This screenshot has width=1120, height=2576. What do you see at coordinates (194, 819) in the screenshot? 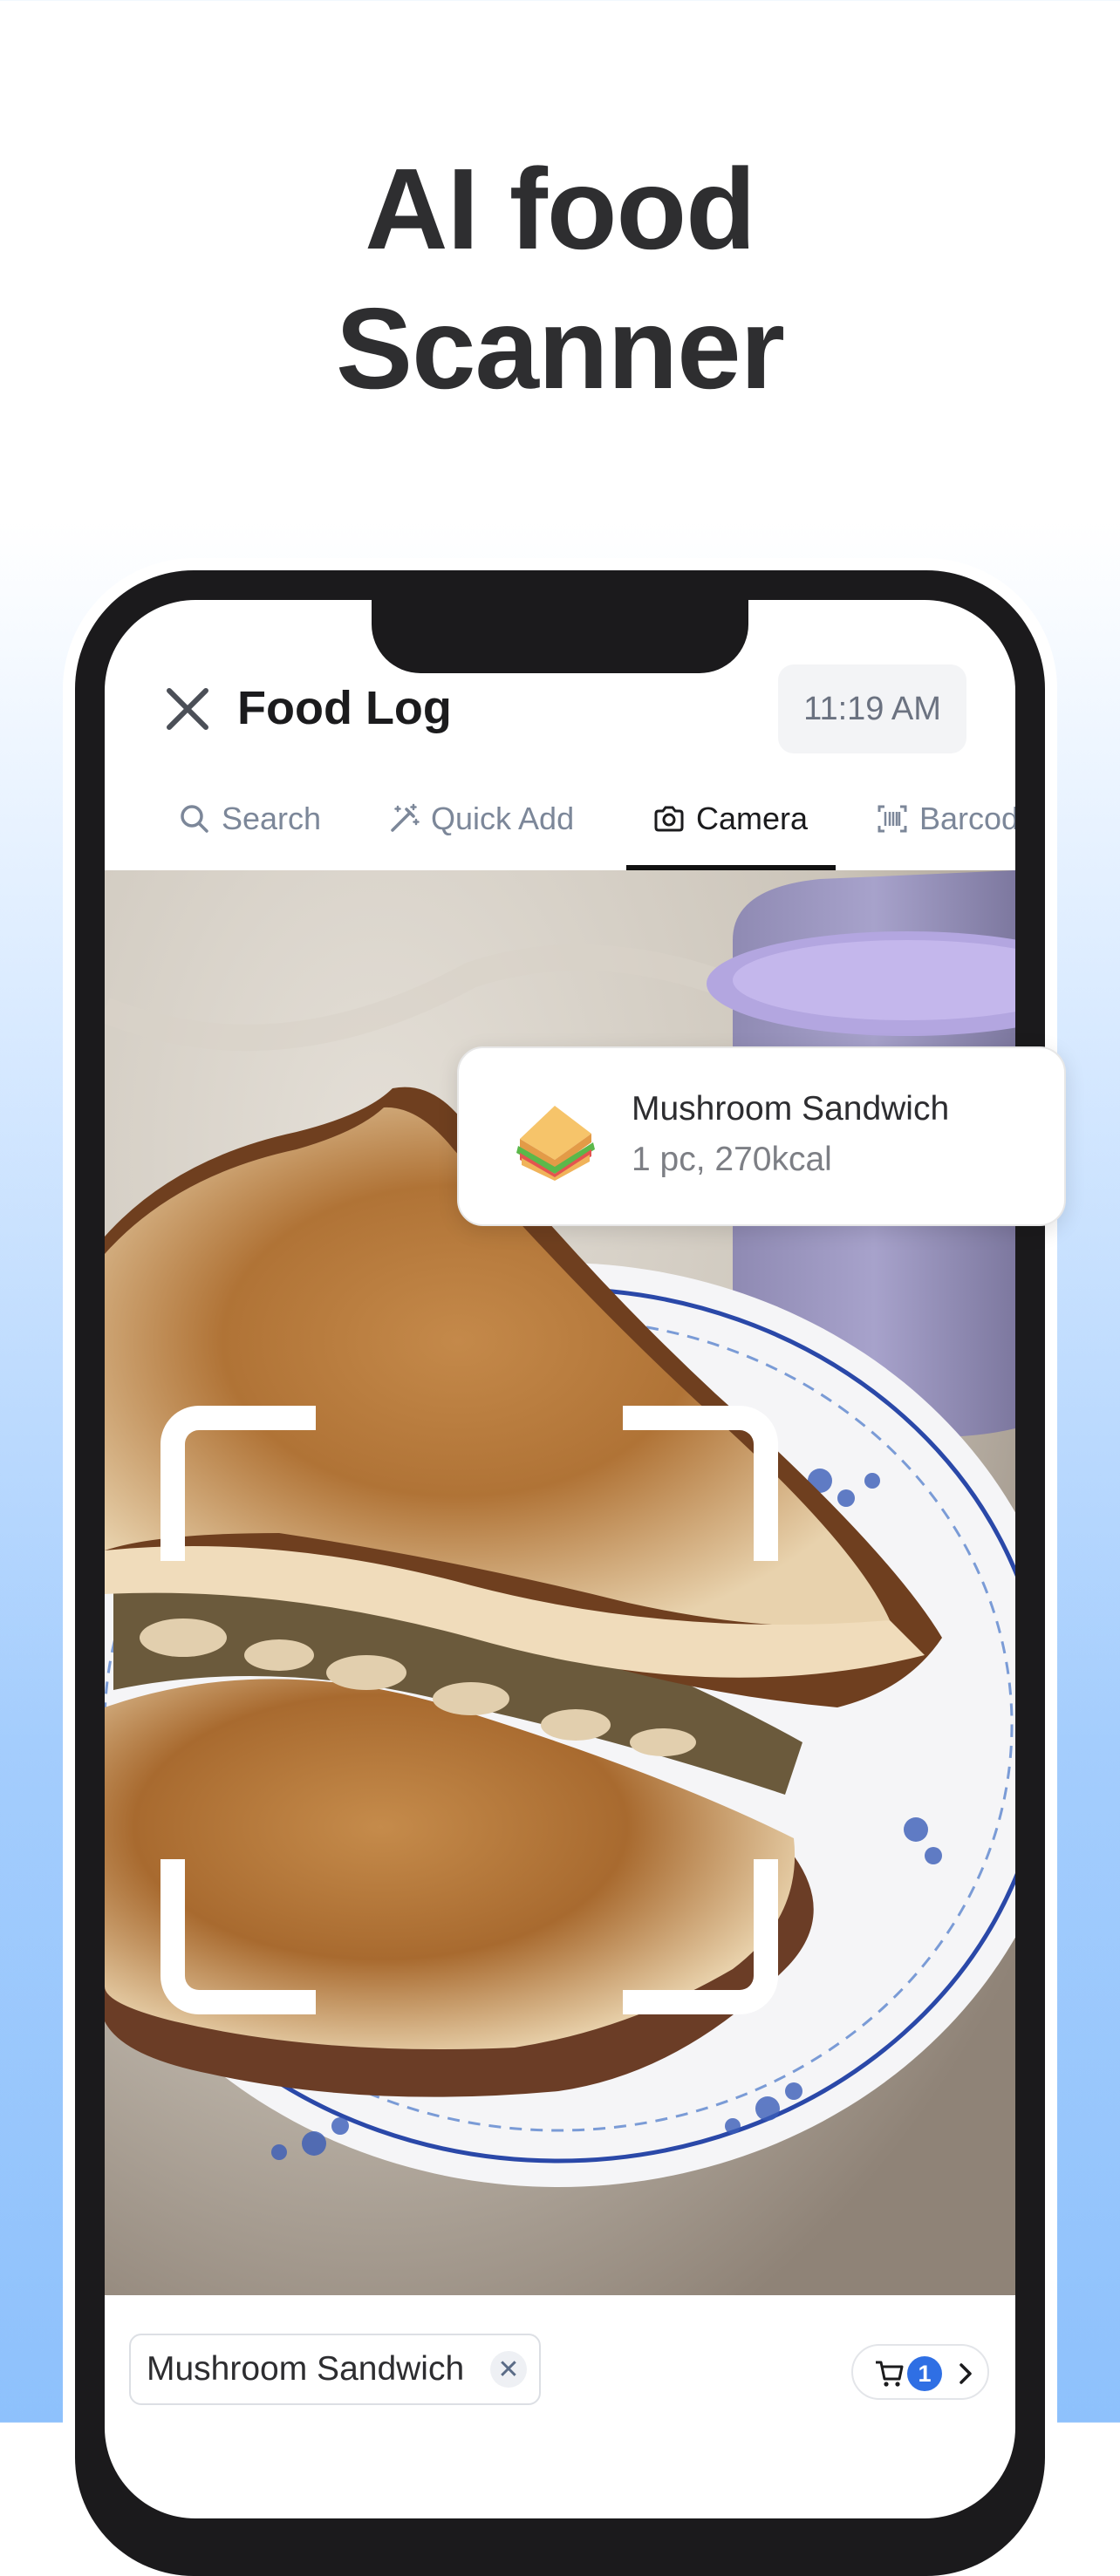
I see `search-icon` at bounding box center [194, 819].